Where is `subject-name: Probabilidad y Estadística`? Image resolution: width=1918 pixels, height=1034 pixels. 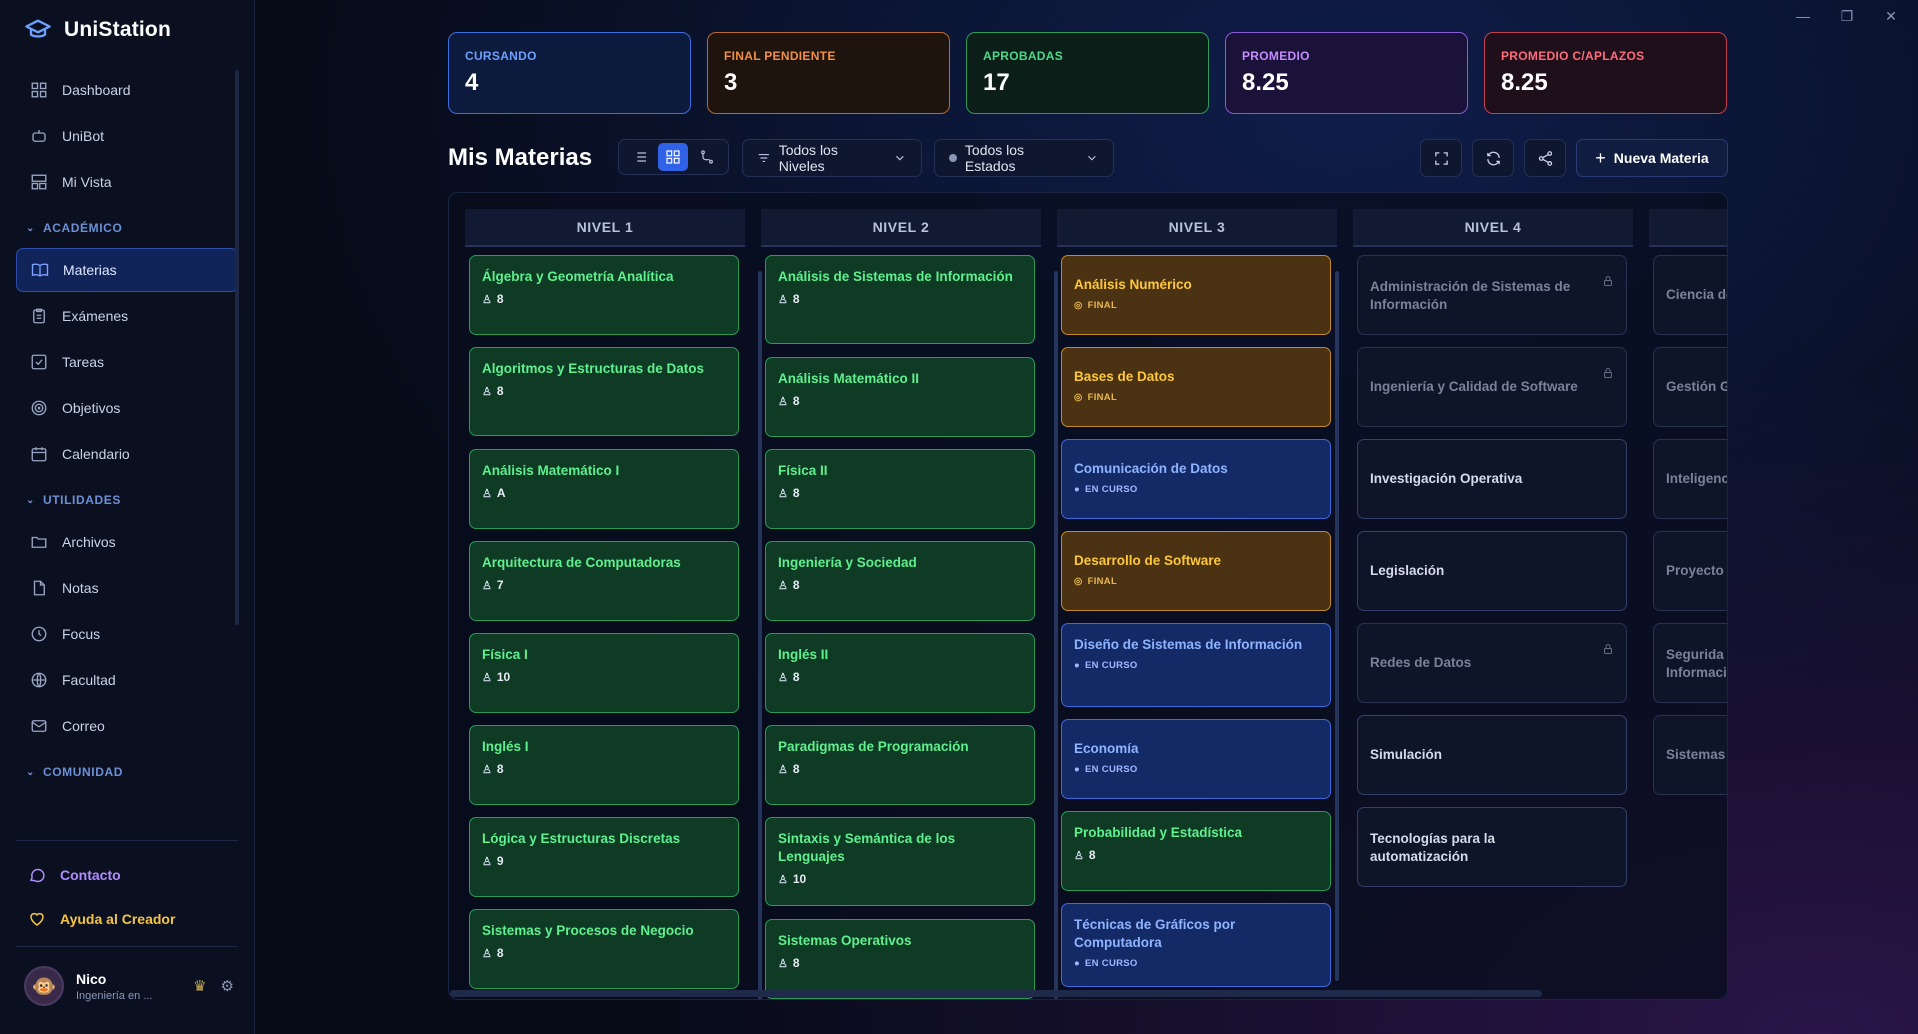 subject-name: Probabilidad y Estadística is located at coordinates (1158, 832).